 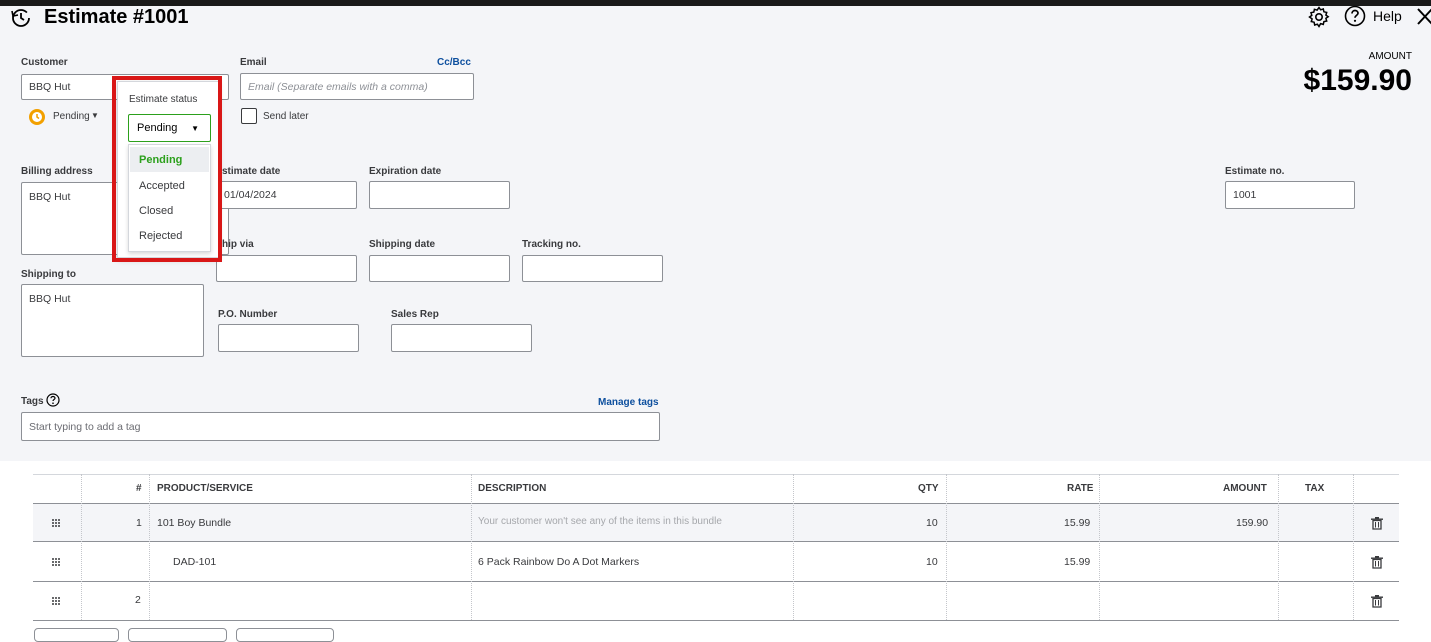 What do you see at coordinates (37, 117) in the screenshot?
I see `pending-status-icon` at bounding box center [37, 117].